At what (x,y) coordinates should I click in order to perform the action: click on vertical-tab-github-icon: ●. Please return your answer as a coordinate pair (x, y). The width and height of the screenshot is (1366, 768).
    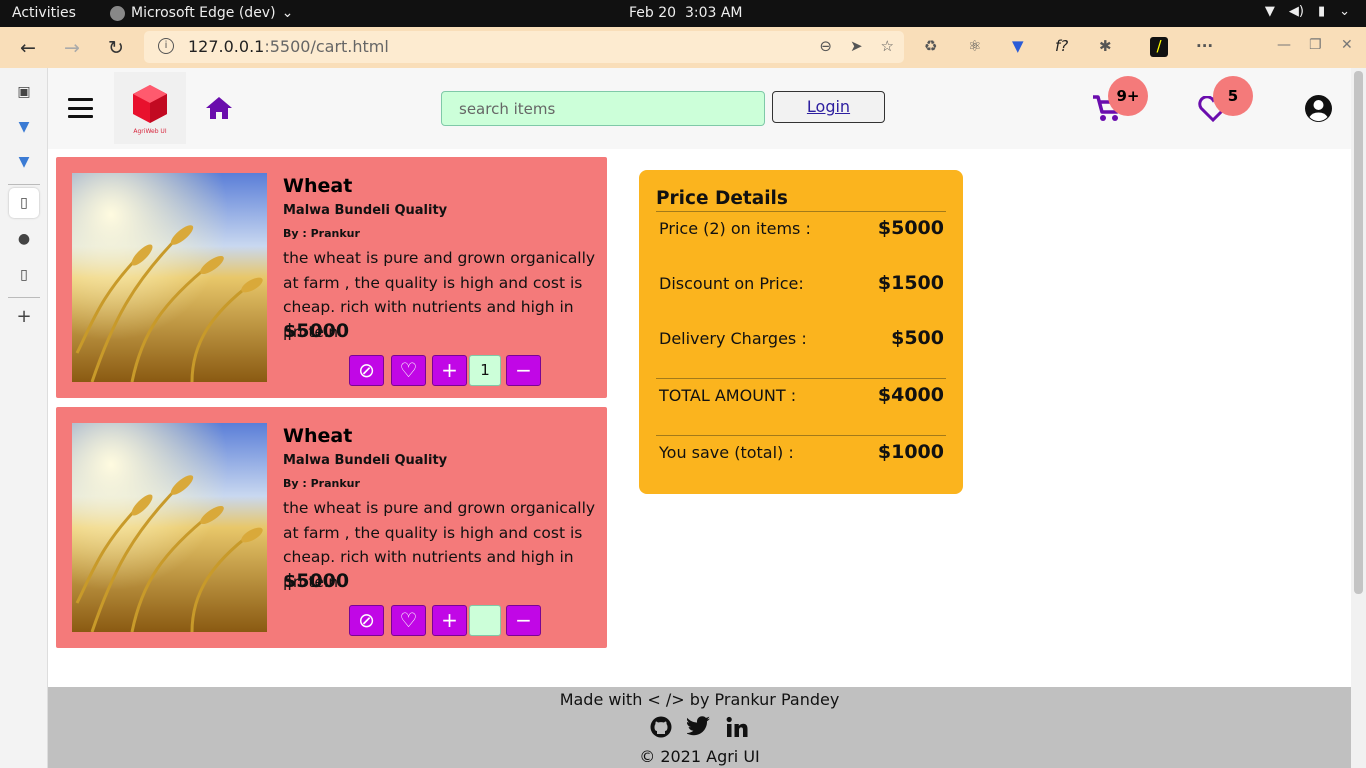
    Looking at the image, I should click on (24, 239).